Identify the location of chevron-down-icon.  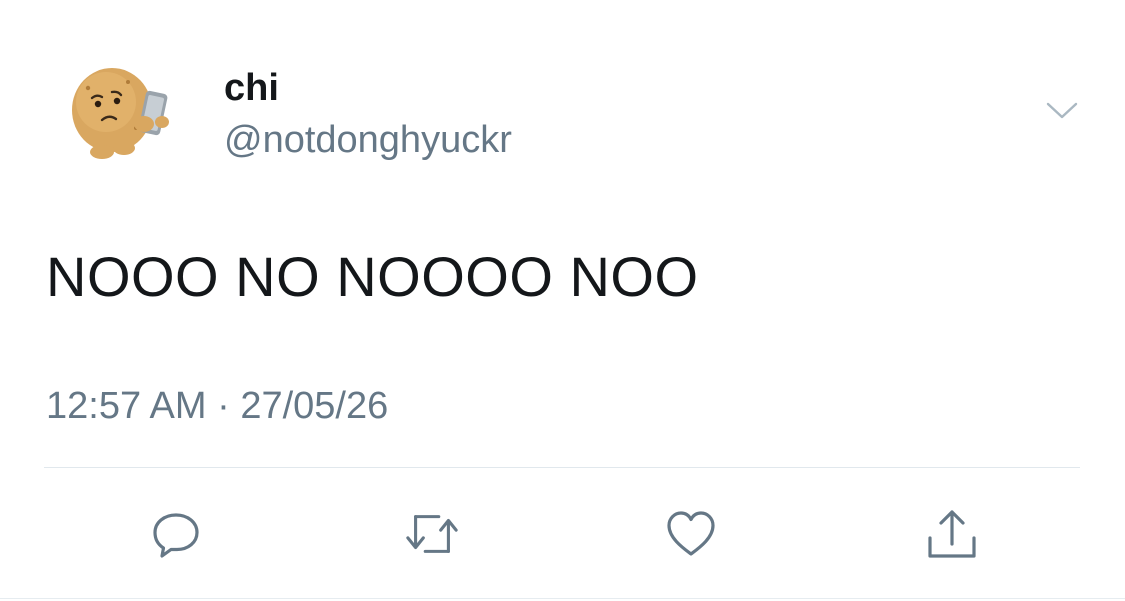
(1062, 110).